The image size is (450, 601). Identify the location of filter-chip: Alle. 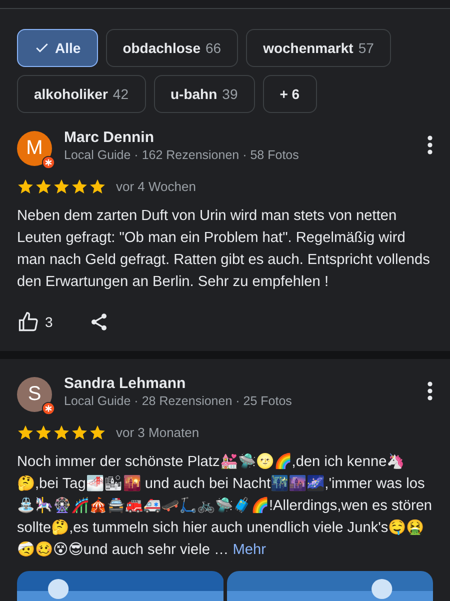
(57, 48).